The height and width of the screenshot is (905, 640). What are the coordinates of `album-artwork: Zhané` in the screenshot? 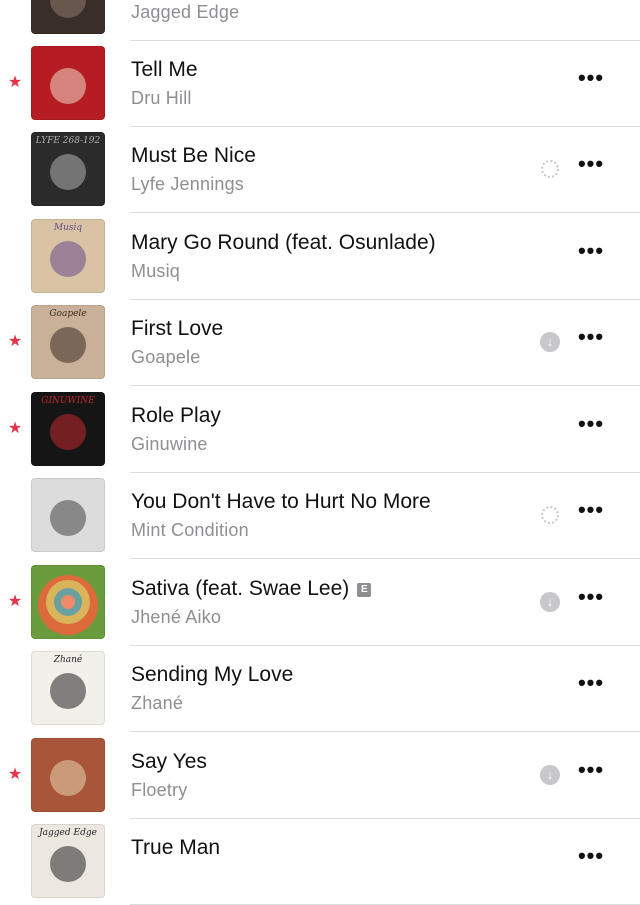 It's located at (68, 688).